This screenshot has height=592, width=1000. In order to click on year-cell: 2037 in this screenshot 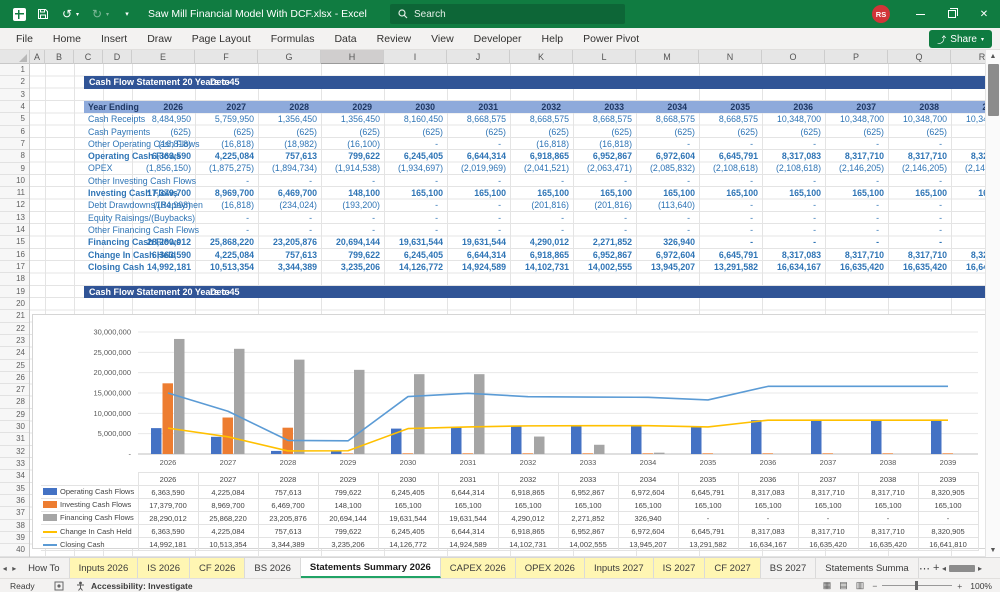, I will do `click(856, 107)`.